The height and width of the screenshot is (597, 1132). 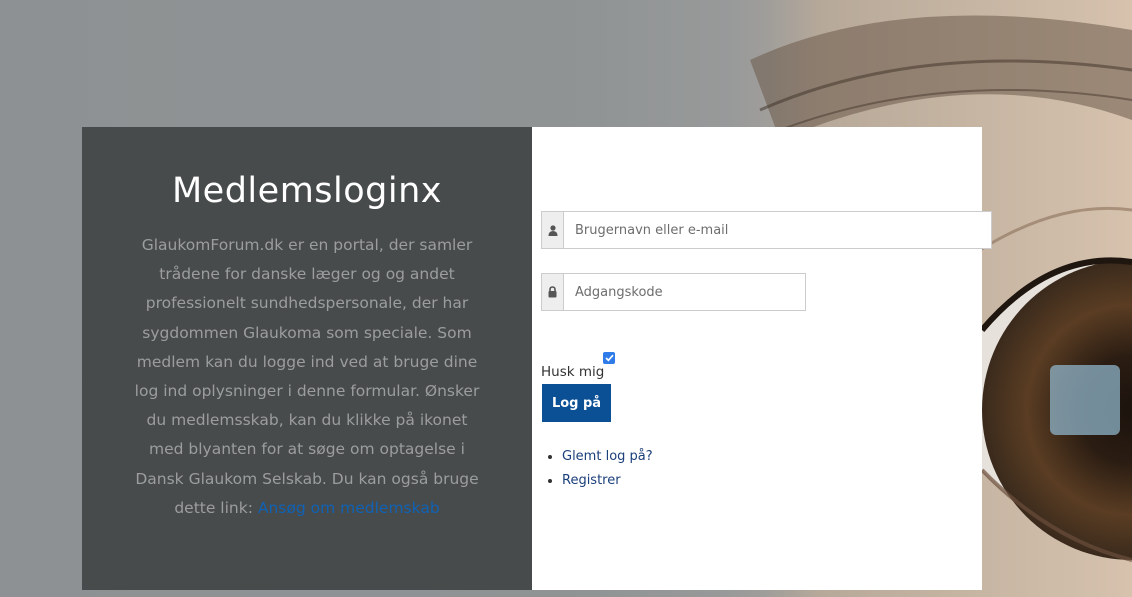 I want to click on username-field-group, so click(x=766, y=230).